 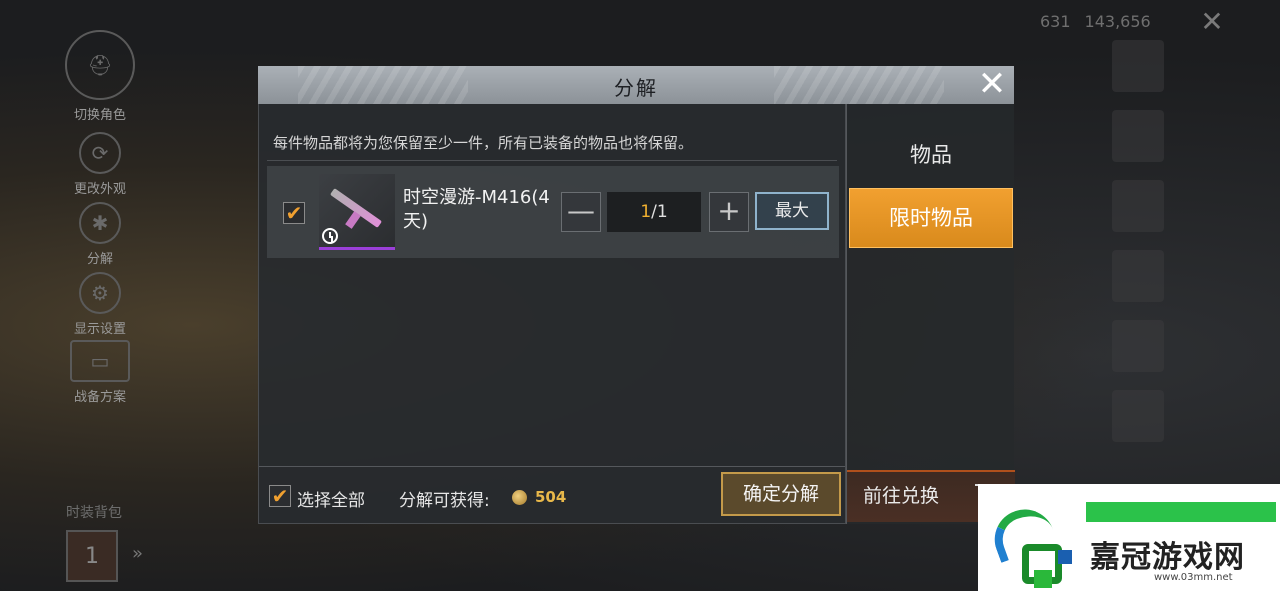 I want to click on divider, so click(x=552, y=160).